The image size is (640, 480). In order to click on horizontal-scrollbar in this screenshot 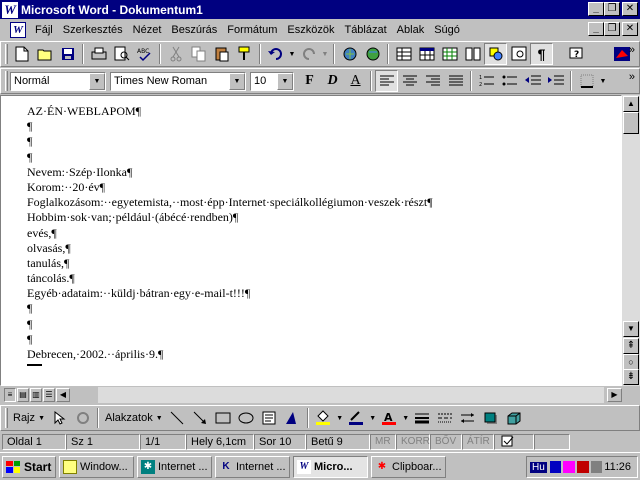, I will do `click(351, 395)`.